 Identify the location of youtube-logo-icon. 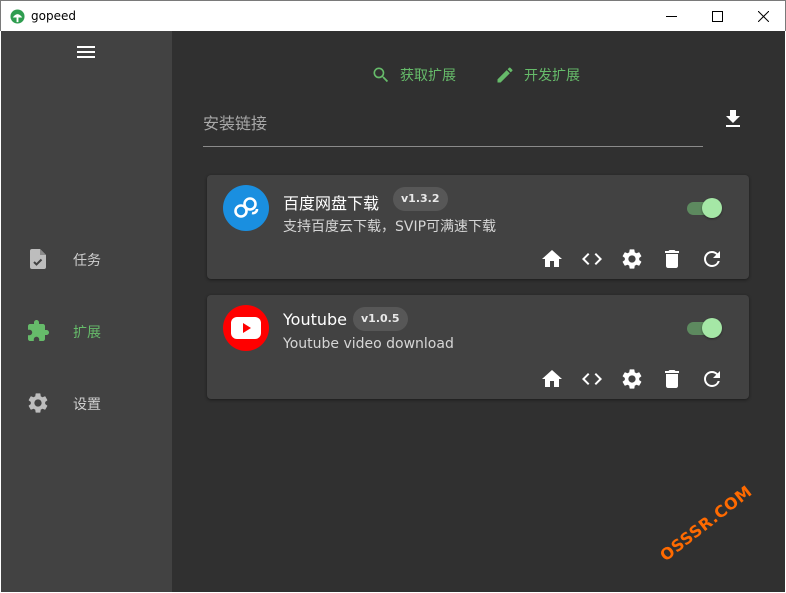
(246, 328).